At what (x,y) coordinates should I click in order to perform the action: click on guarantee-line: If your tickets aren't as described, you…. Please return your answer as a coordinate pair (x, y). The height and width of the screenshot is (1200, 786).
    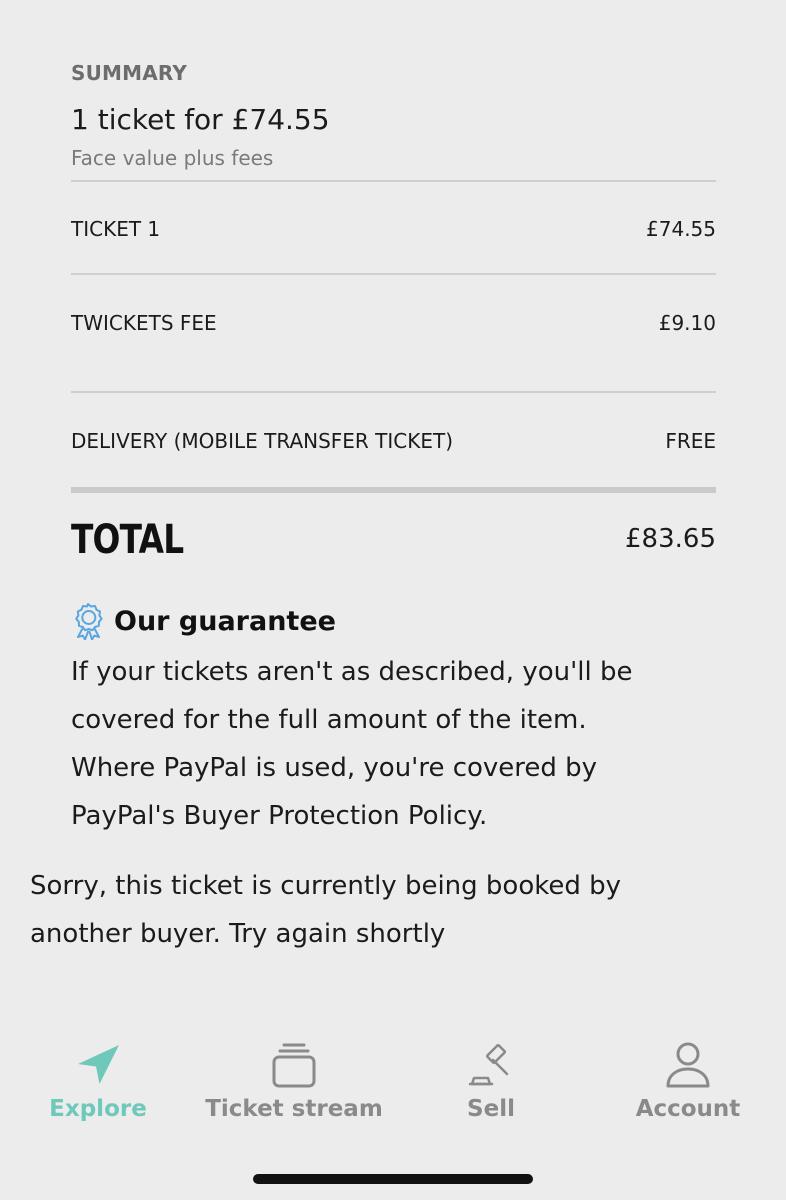
    Looking at the image, I should click on (352, 672).